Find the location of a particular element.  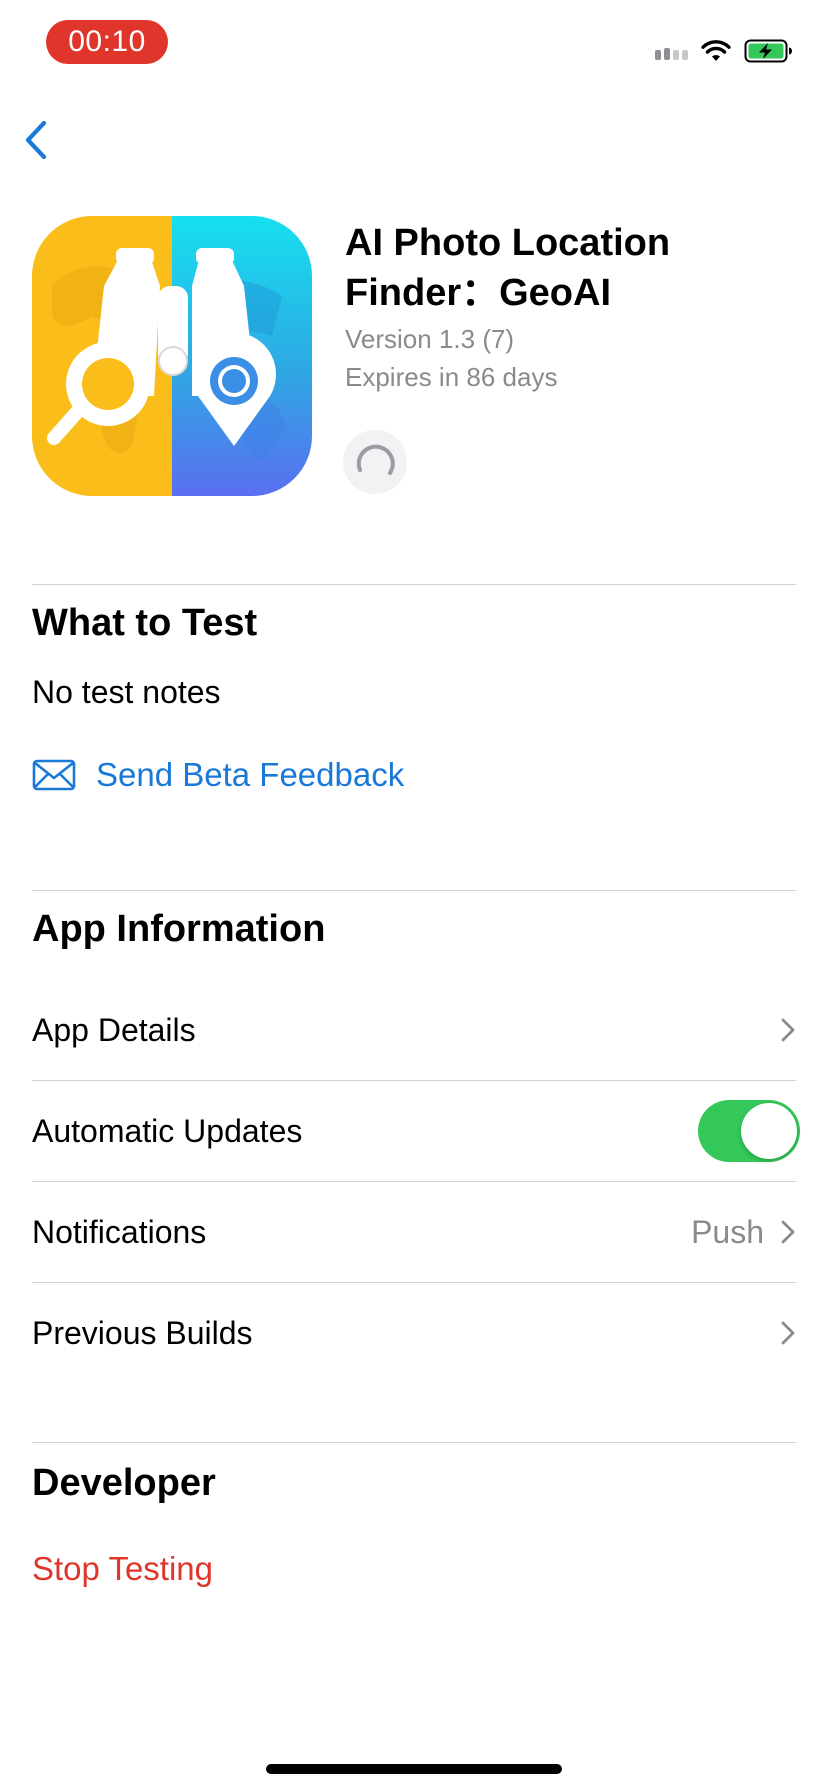

developer-heading: Developer is located at coordinates (124, 1483).